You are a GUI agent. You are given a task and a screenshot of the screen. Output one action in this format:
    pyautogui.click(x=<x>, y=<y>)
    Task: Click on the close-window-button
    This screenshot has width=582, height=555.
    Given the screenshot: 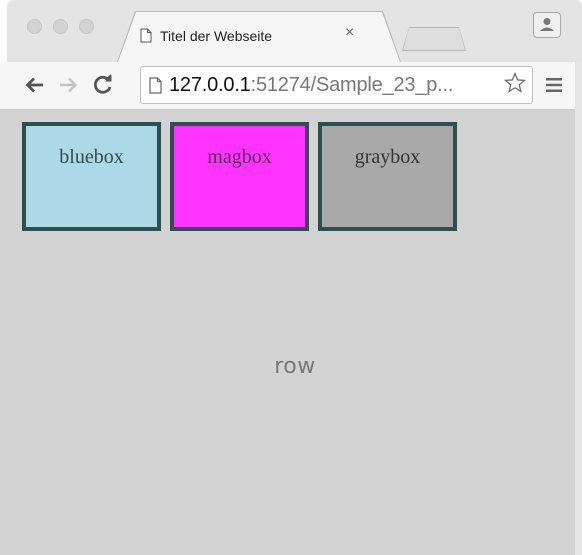 What is the action you would take?
    pyautogui.click(x=34, y=26)
    